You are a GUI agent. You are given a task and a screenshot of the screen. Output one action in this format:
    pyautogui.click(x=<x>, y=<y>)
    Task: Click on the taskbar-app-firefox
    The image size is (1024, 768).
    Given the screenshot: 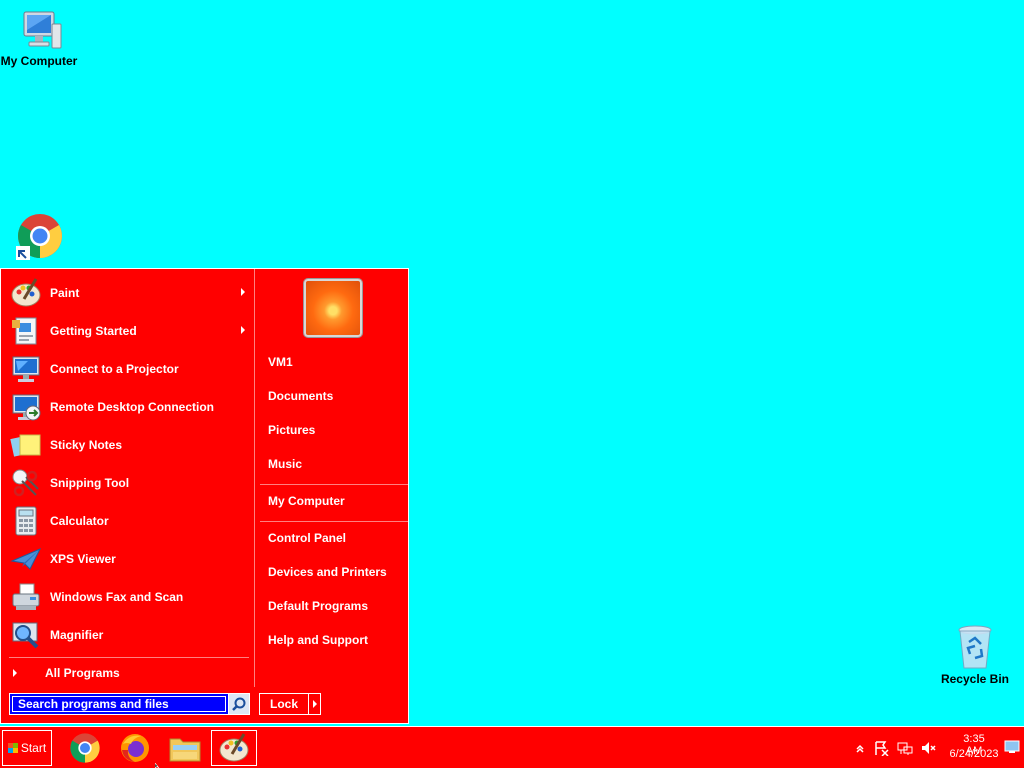 What is the action you would take?
    pyautogui.click(x=135, y=748)
    